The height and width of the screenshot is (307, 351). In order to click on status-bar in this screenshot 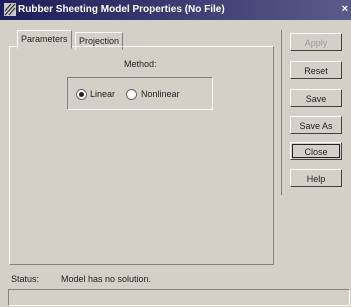, I will do `click(179, 297)`.